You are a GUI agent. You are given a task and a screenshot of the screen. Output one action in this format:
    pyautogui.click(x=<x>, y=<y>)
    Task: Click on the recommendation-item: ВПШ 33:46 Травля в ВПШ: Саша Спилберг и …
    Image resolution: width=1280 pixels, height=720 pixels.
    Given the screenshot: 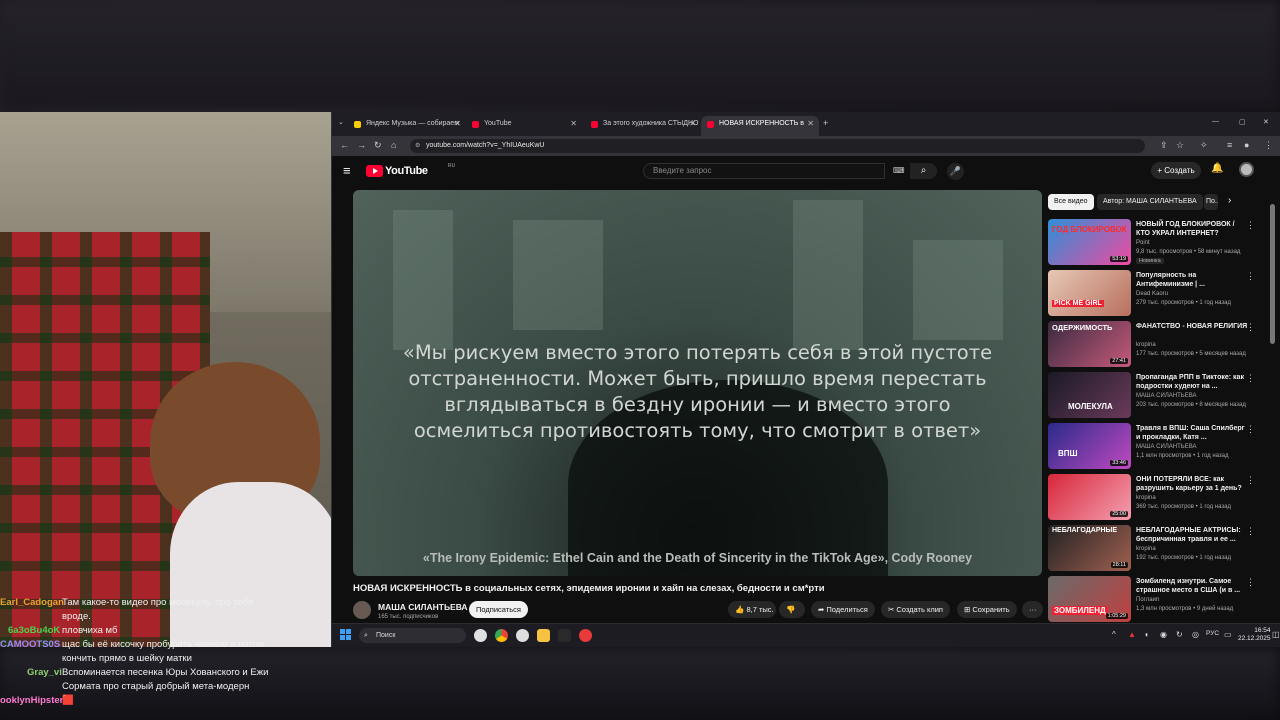 What is the action you would take?
    pyautogui.click(x=1152, y=446)
    